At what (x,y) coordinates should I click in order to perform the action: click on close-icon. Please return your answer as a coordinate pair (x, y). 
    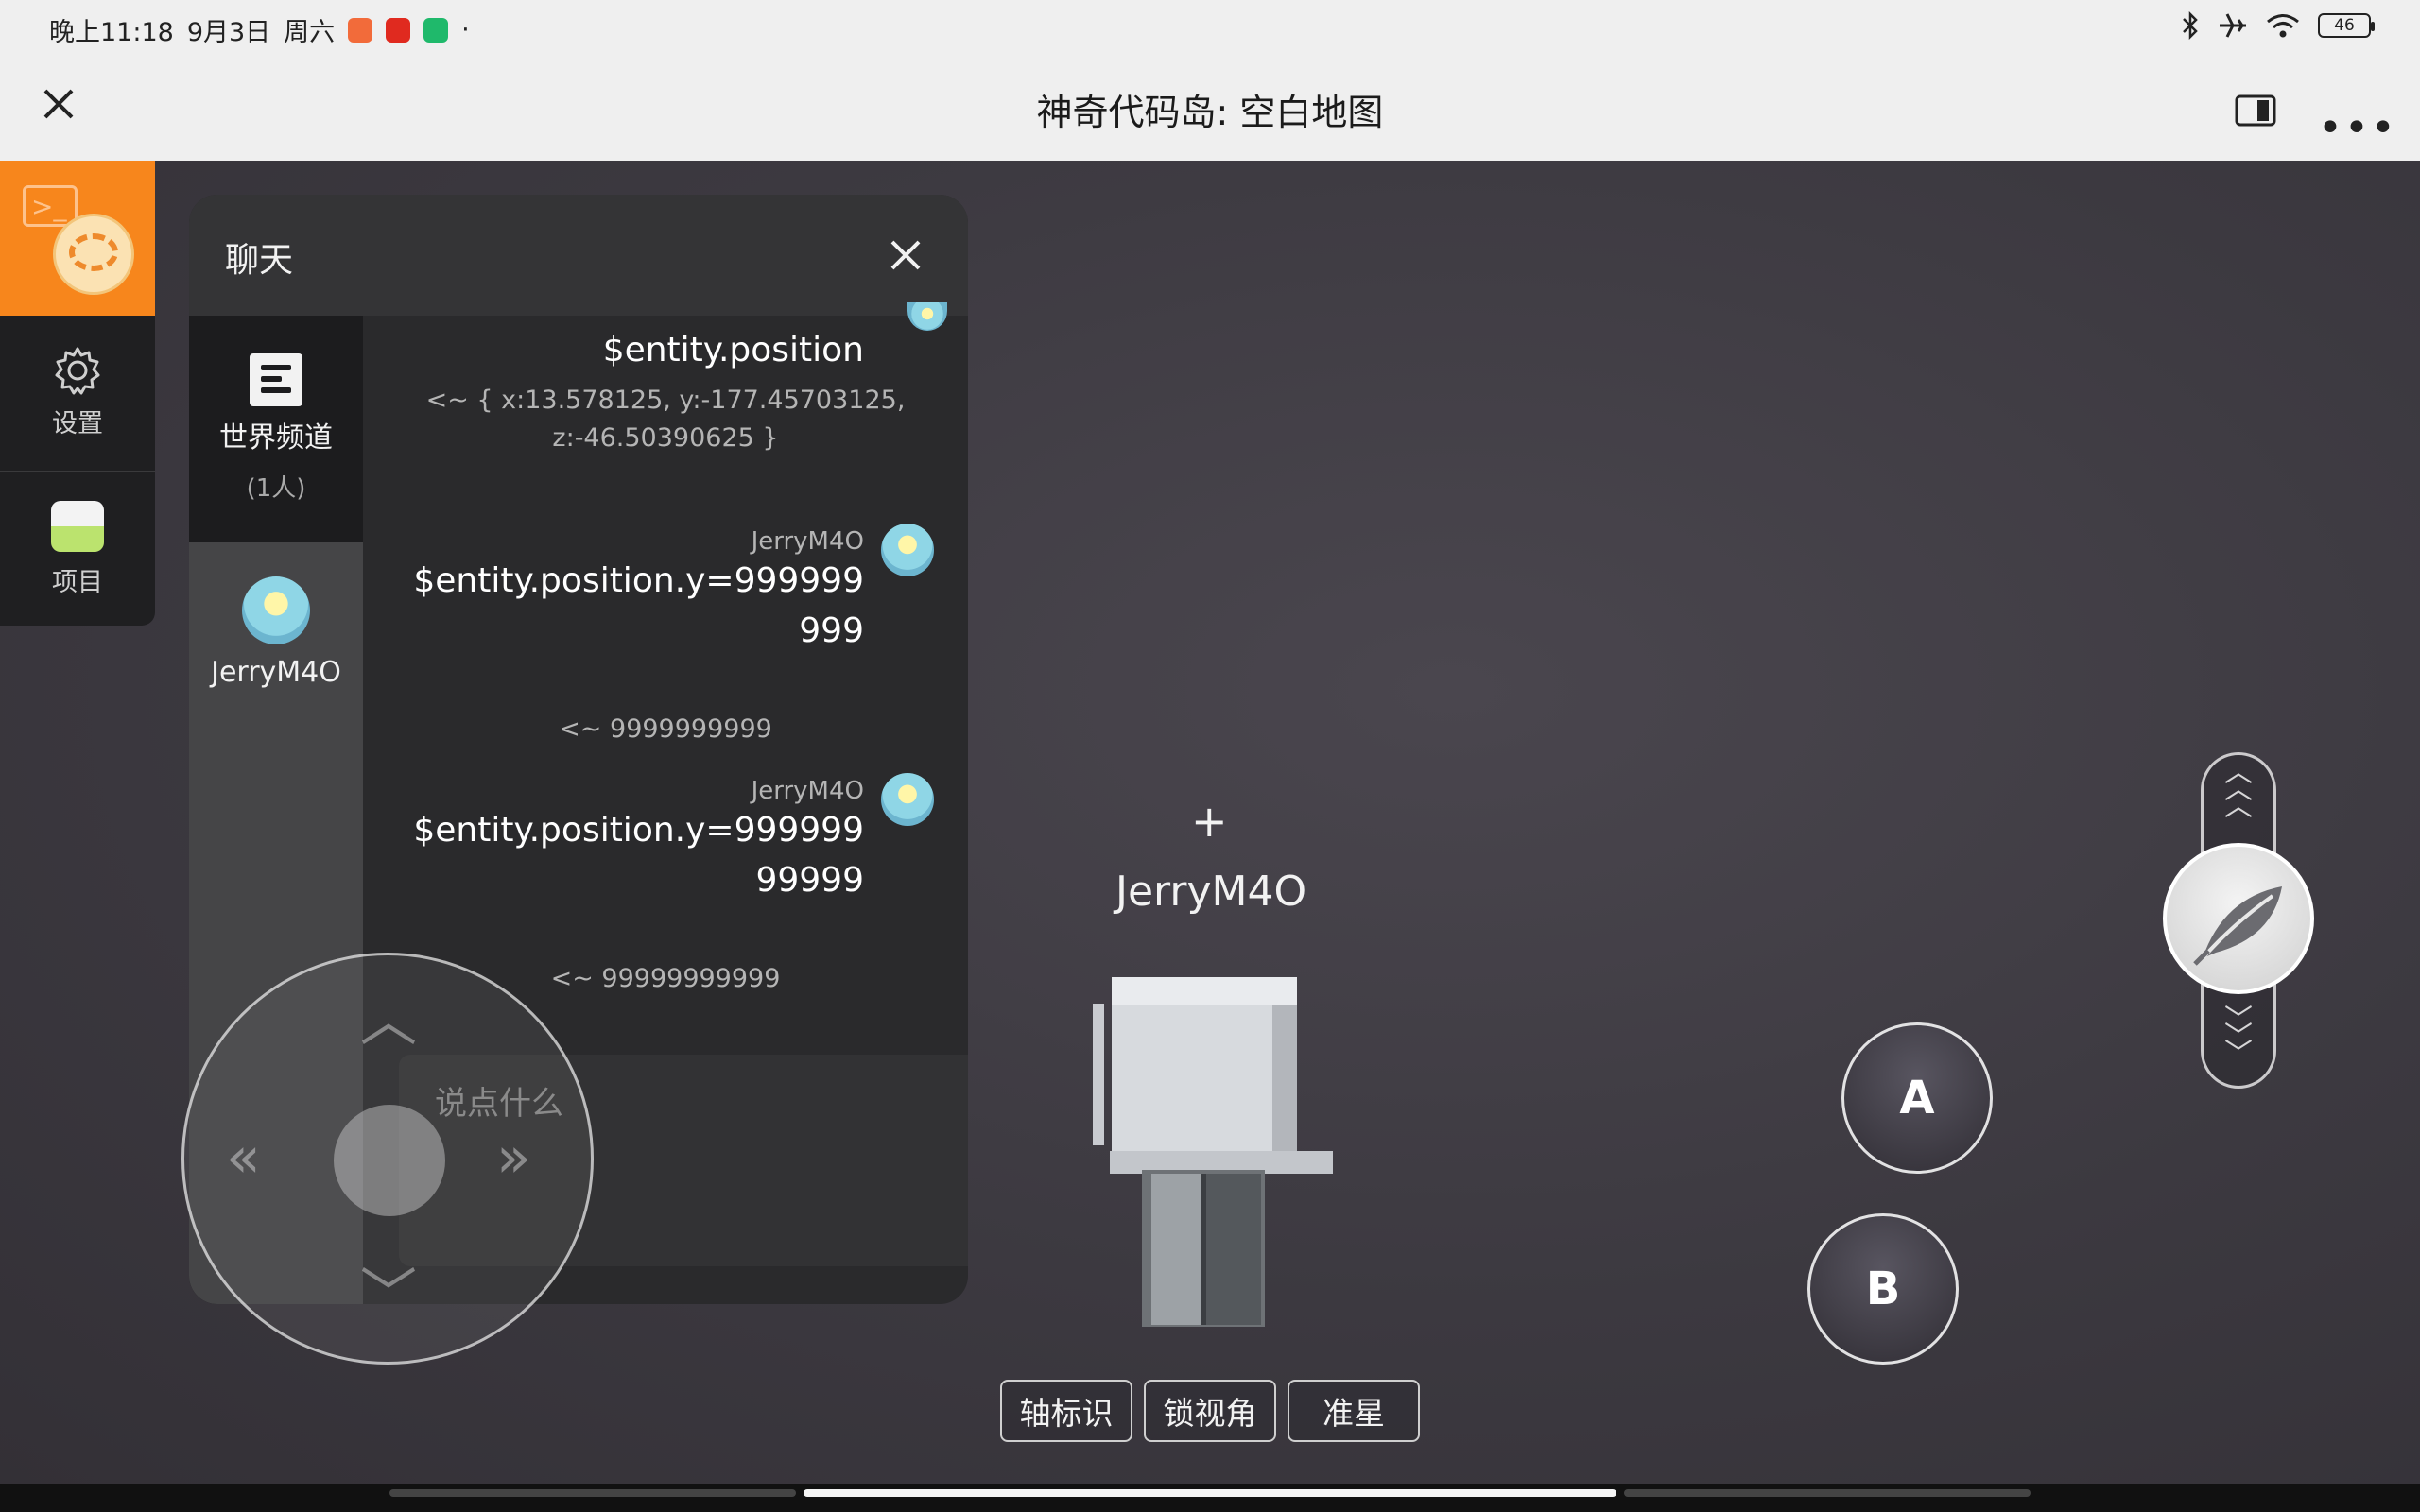
    Looking at the image, I should click on (58, 104).